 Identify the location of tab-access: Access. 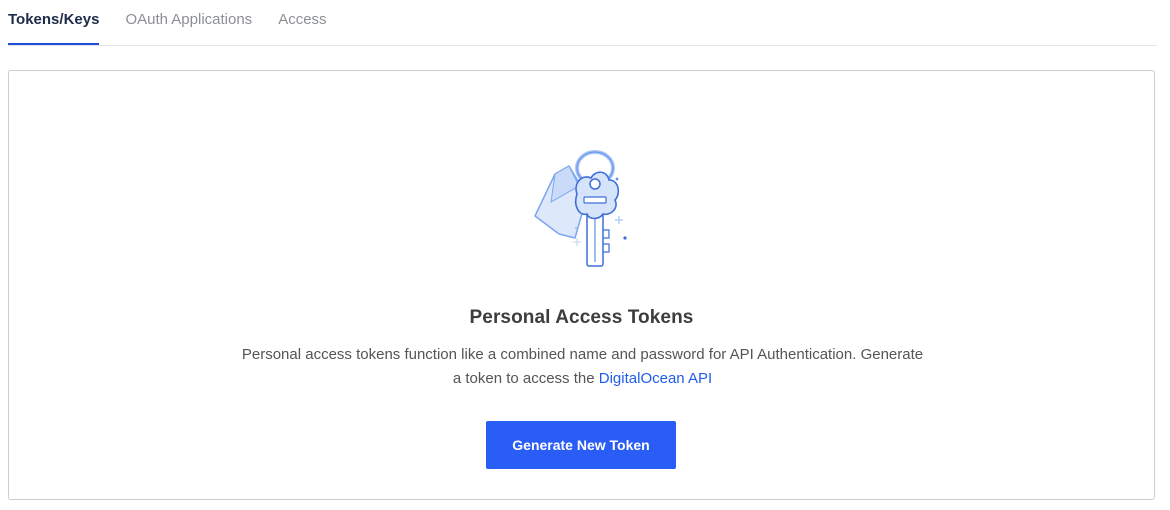
(302, 16).